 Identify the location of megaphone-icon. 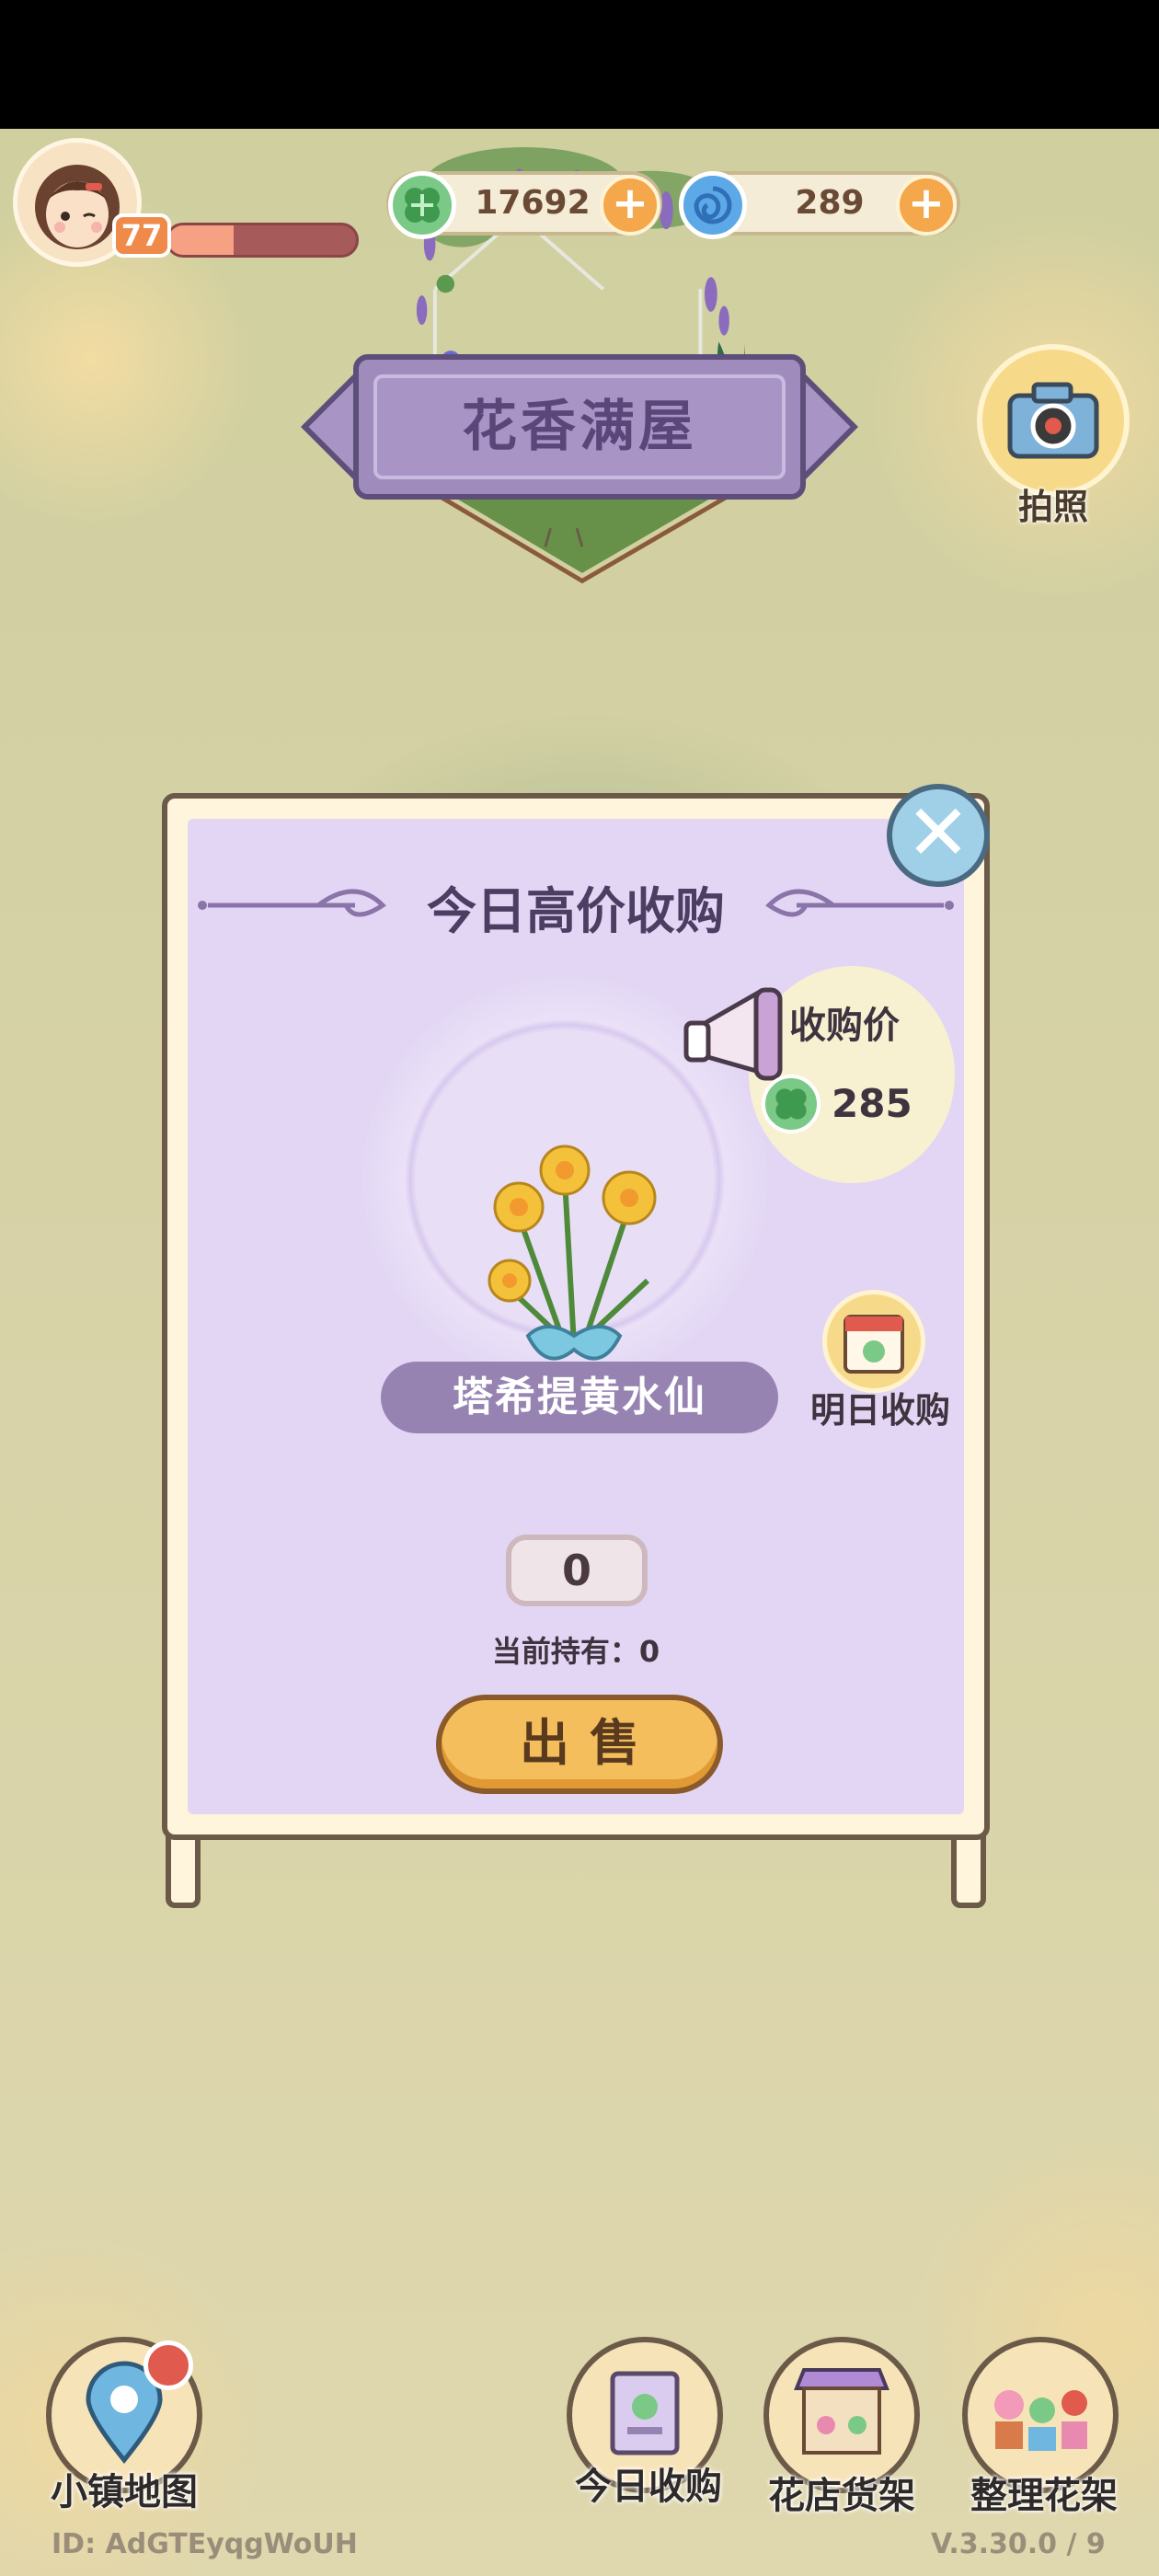
(733, 1034).